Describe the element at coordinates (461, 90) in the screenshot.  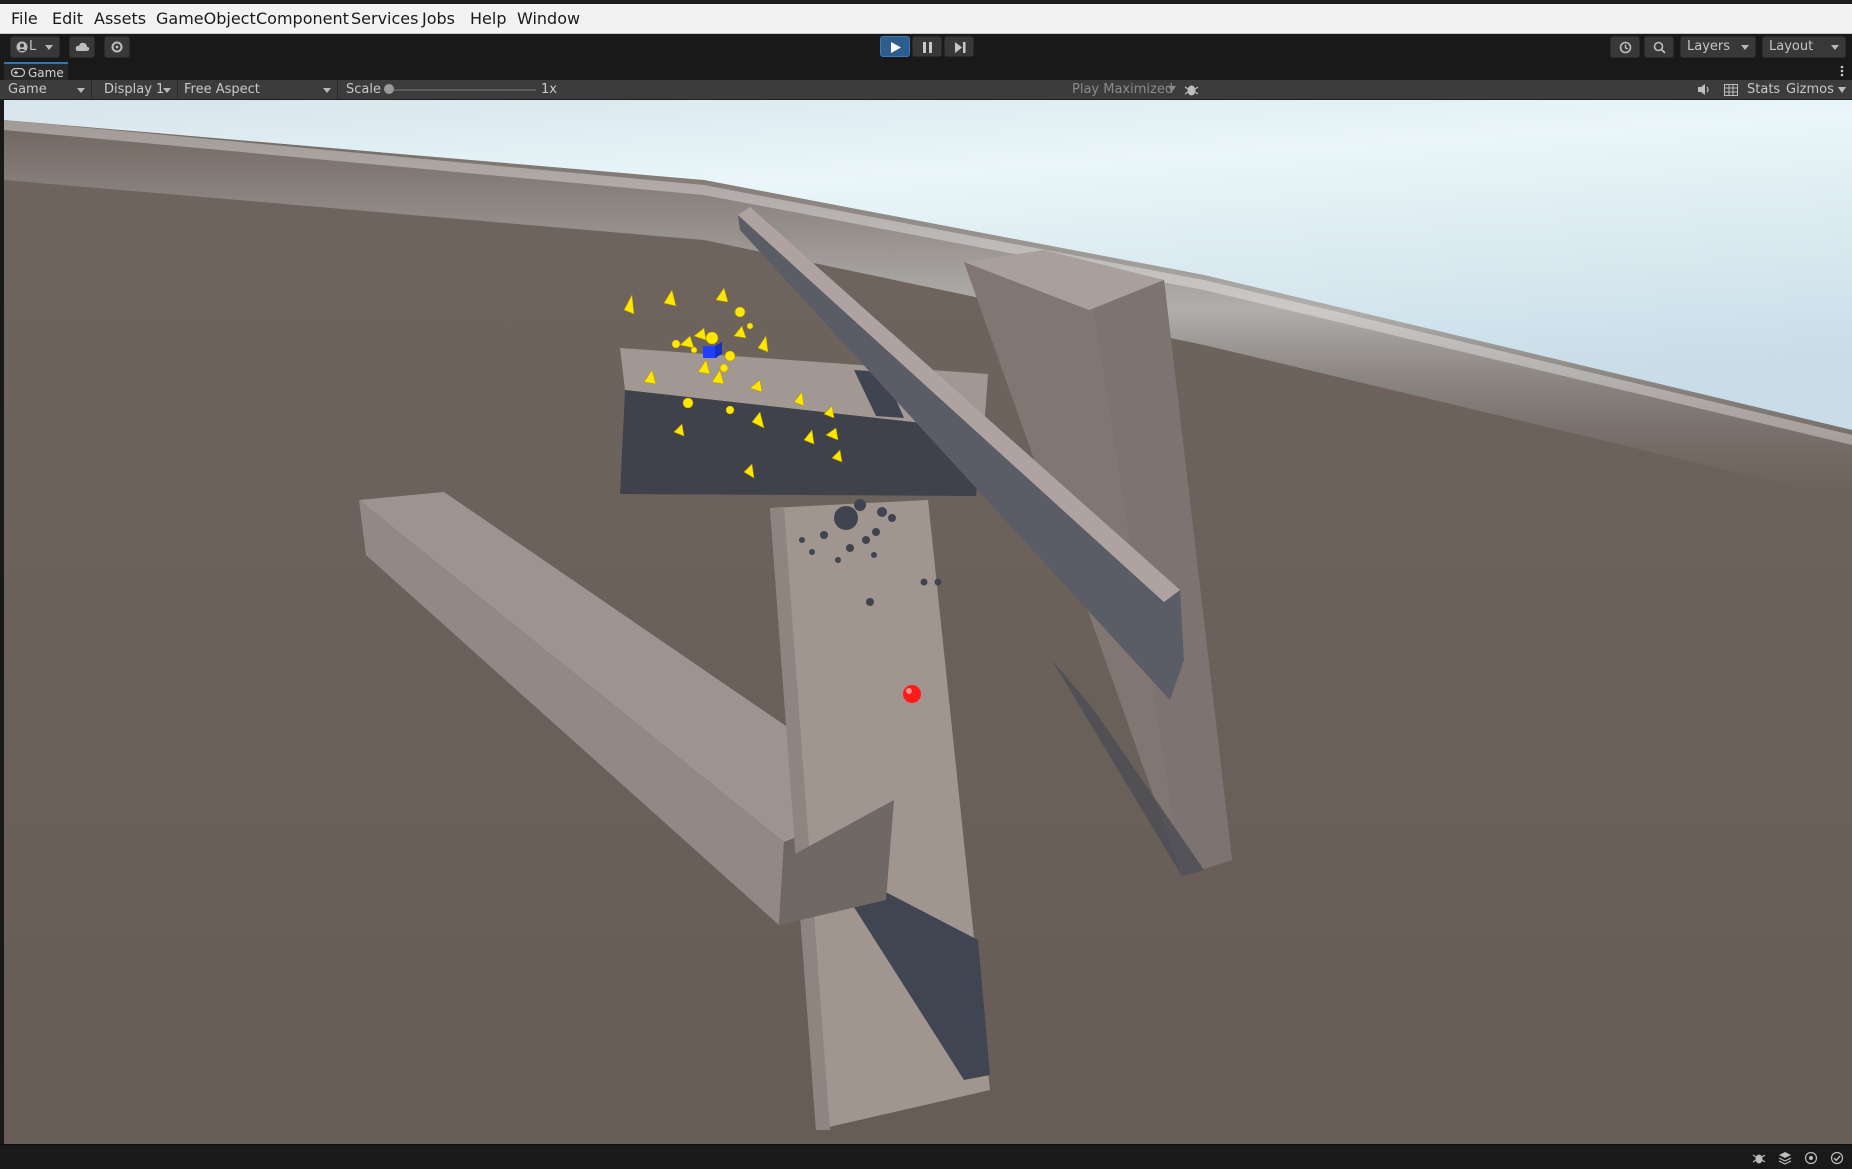
I see `scale-slider-track` at that location.